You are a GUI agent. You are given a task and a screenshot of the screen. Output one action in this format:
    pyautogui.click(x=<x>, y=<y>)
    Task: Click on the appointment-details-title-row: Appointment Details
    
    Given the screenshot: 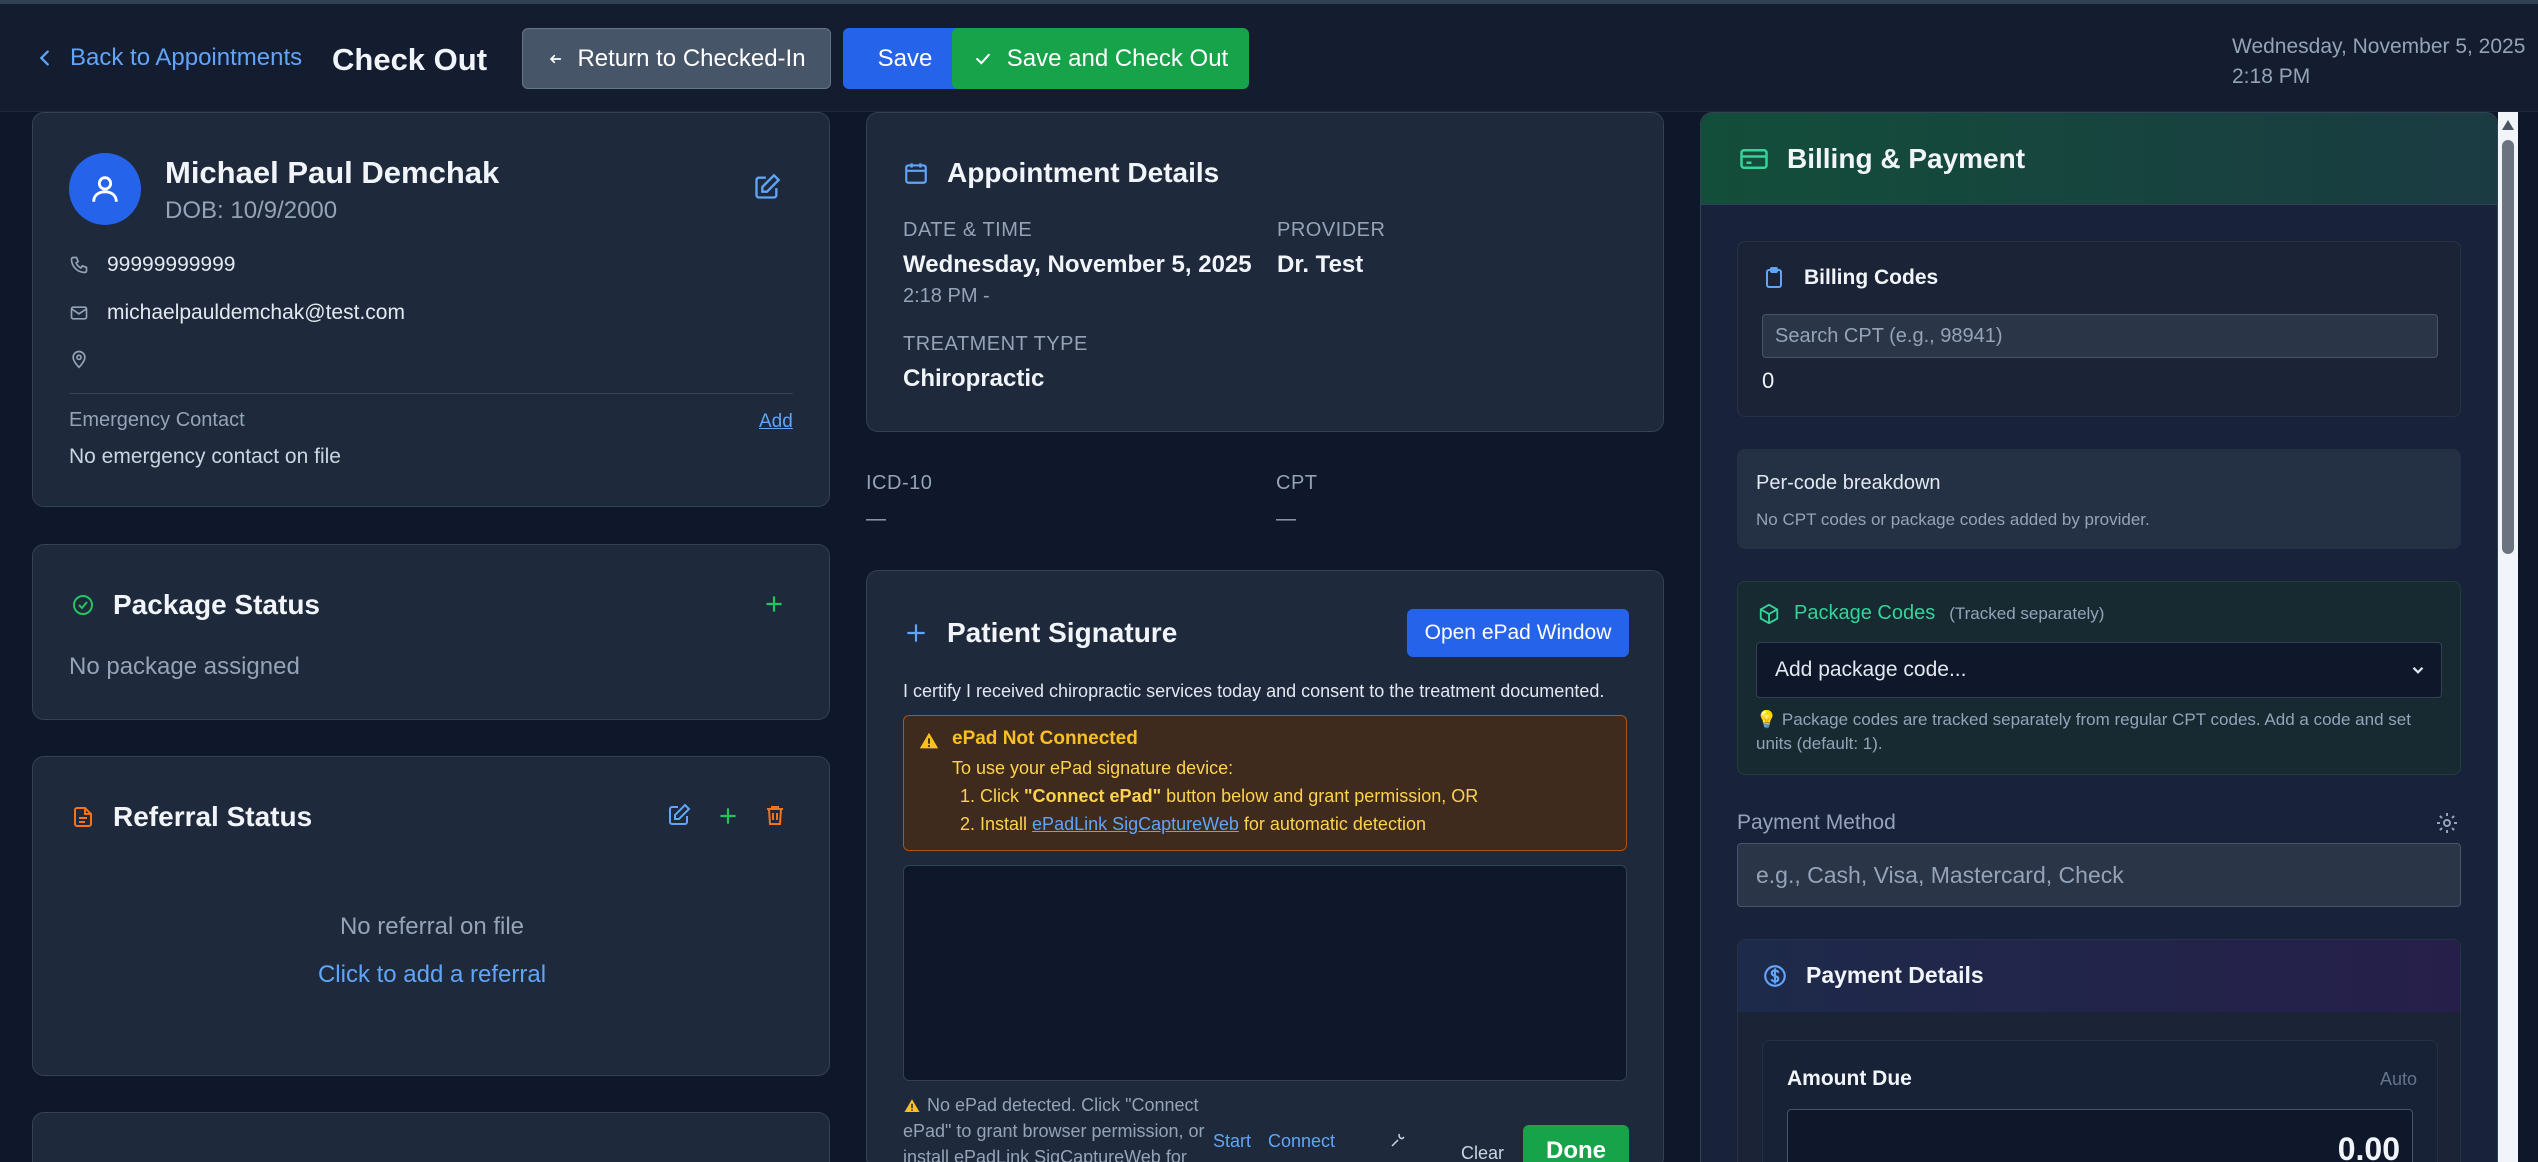 What is the action you would take?
    pyautogui.click(x=1061, y=173)
    